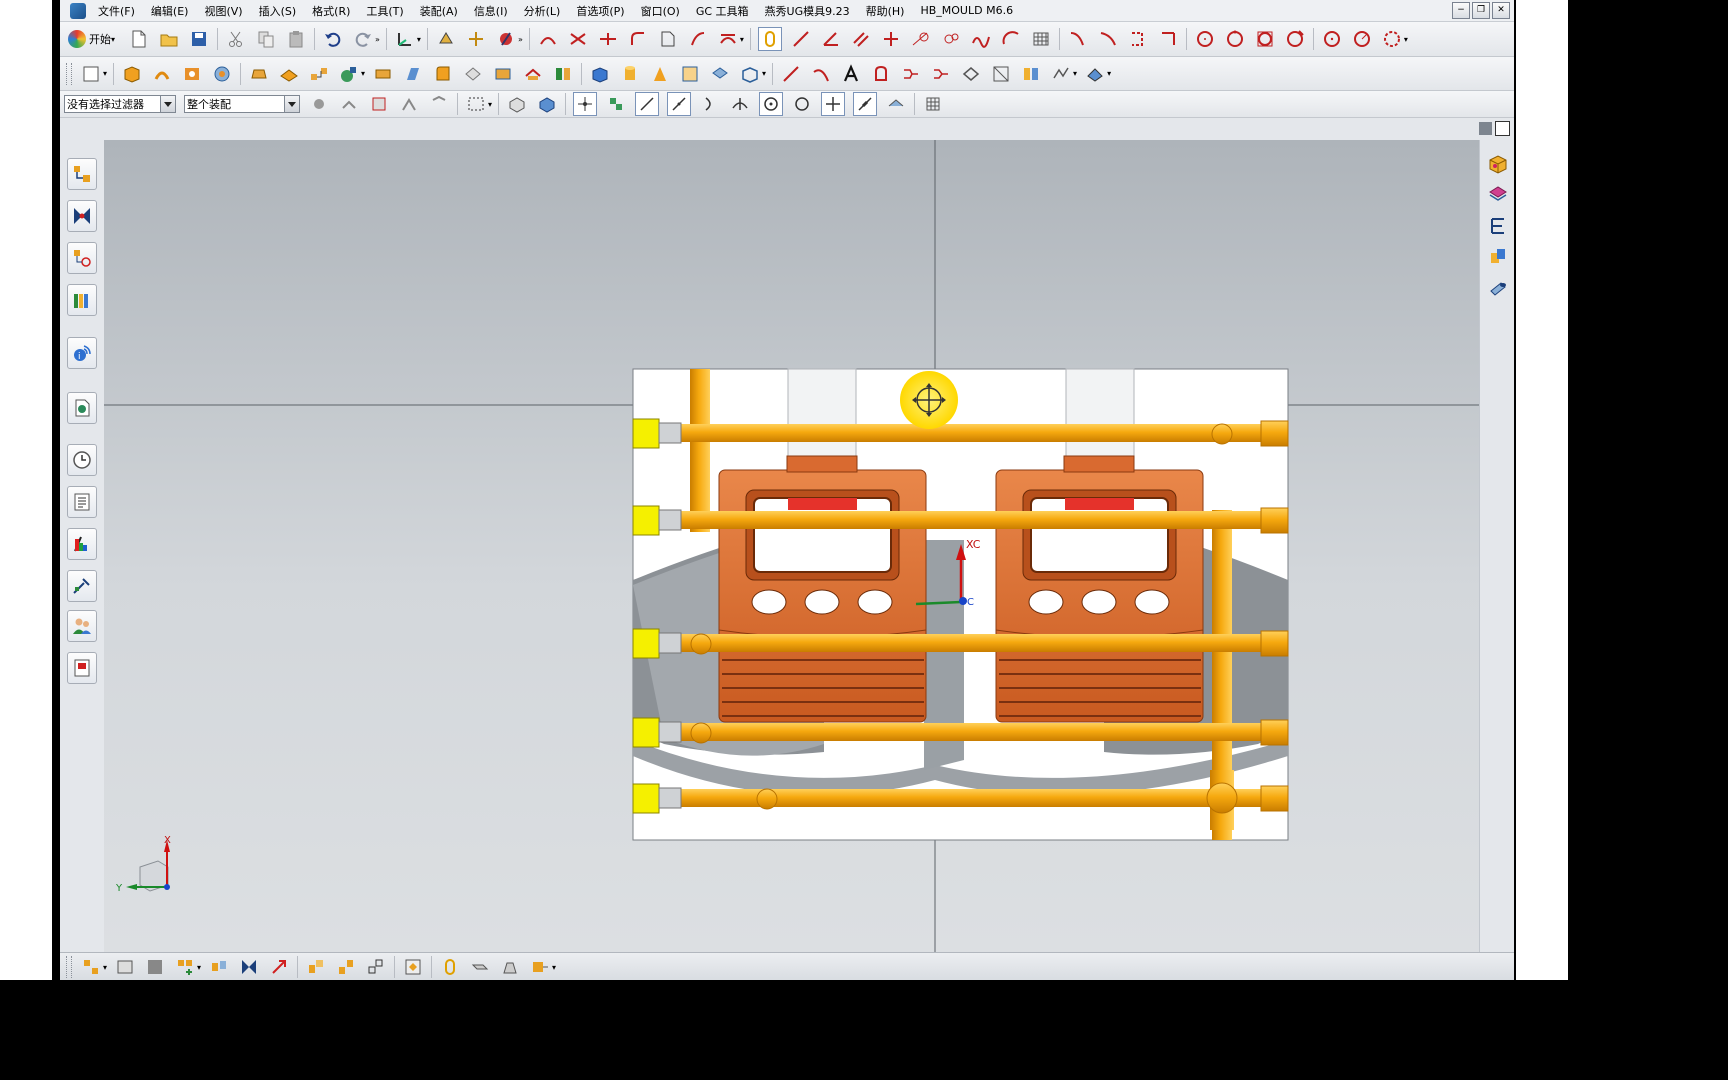  I want to click on block-button, so click(600, 74).